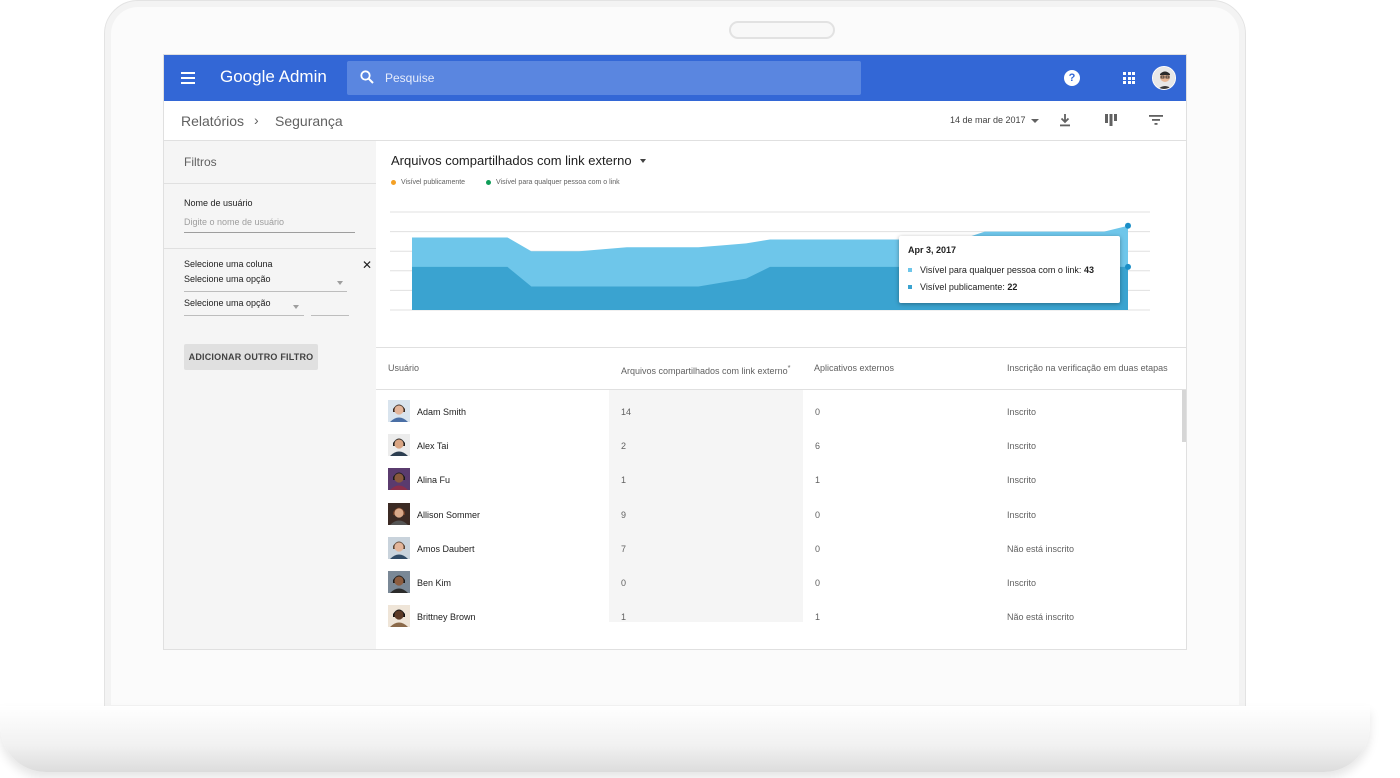  I want to click on sub-header: Relatórios › Segurança 14 de mar de 2017, so click(675, 121).